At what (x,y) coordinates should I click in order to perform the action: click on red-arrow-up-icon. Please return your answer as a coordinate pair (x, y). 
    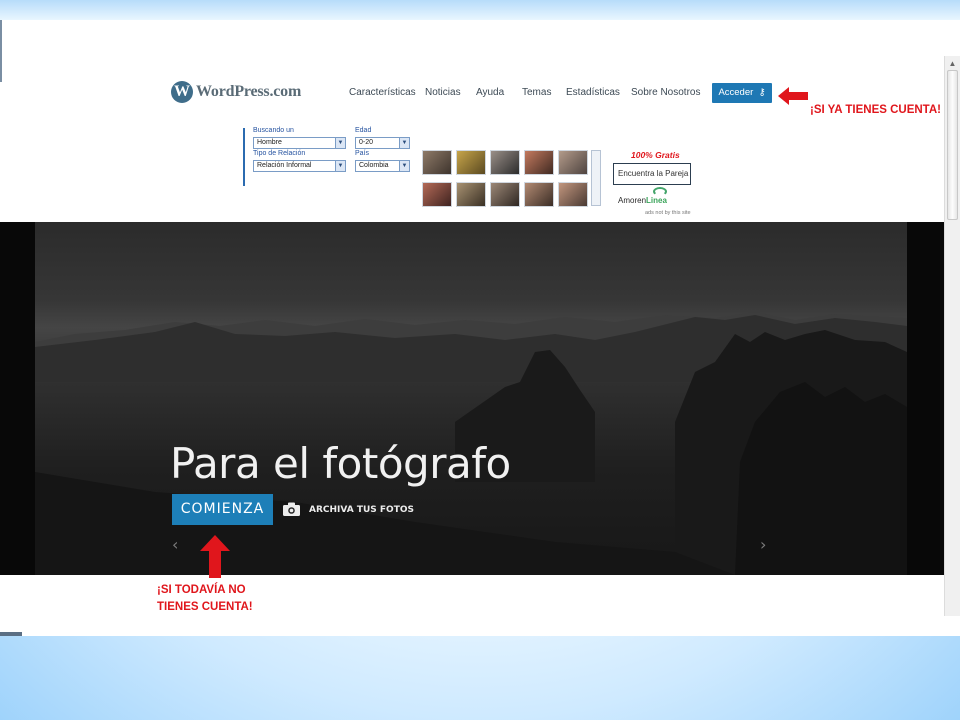
    Looking at the image, I should click on (215, 556).